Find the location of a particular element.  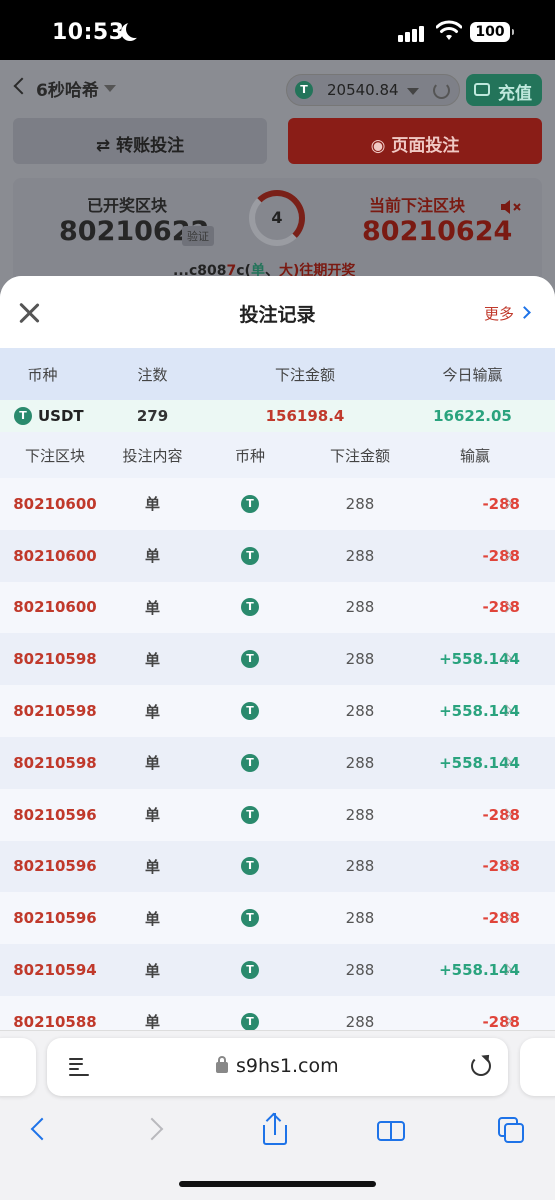

header-content: 投注内容 is located at coordinates (152, 455).